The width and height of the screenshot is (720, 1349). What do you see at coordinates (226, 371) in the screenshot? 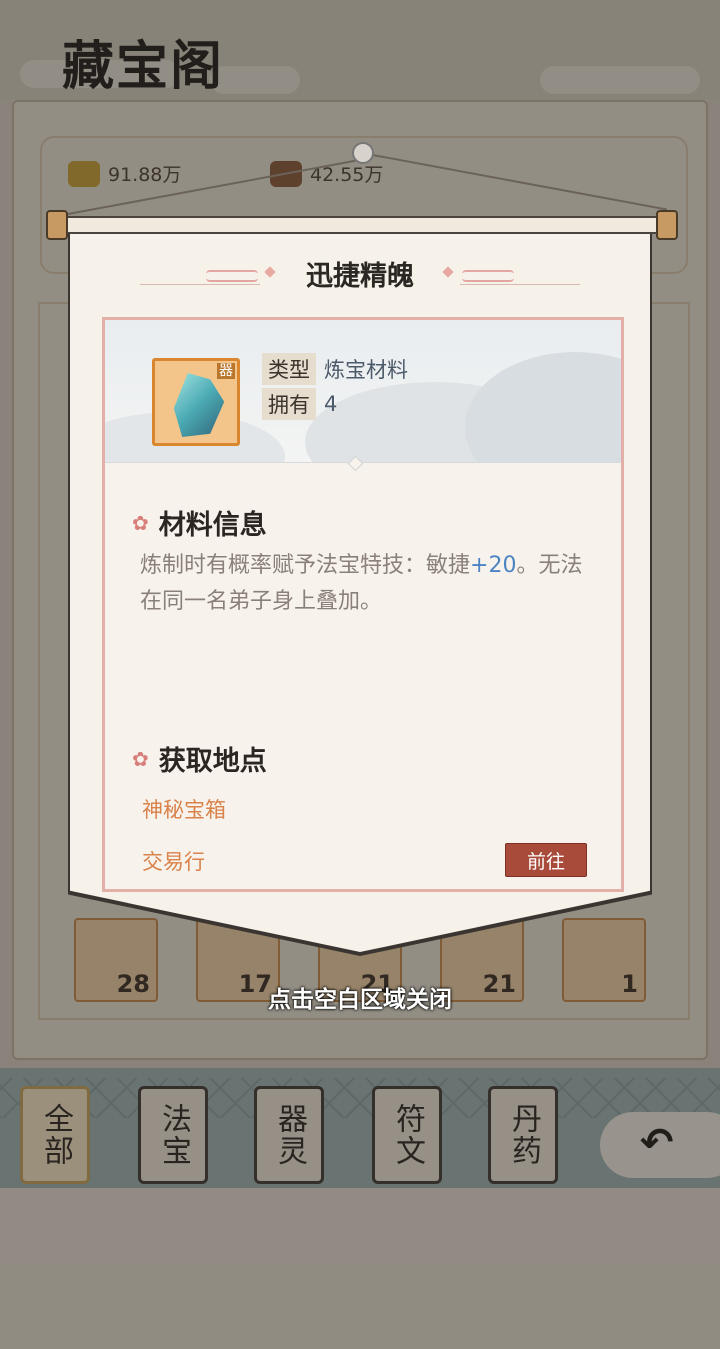
I see `item-type-badge-icon: 器` at bounding box center [226, 371].